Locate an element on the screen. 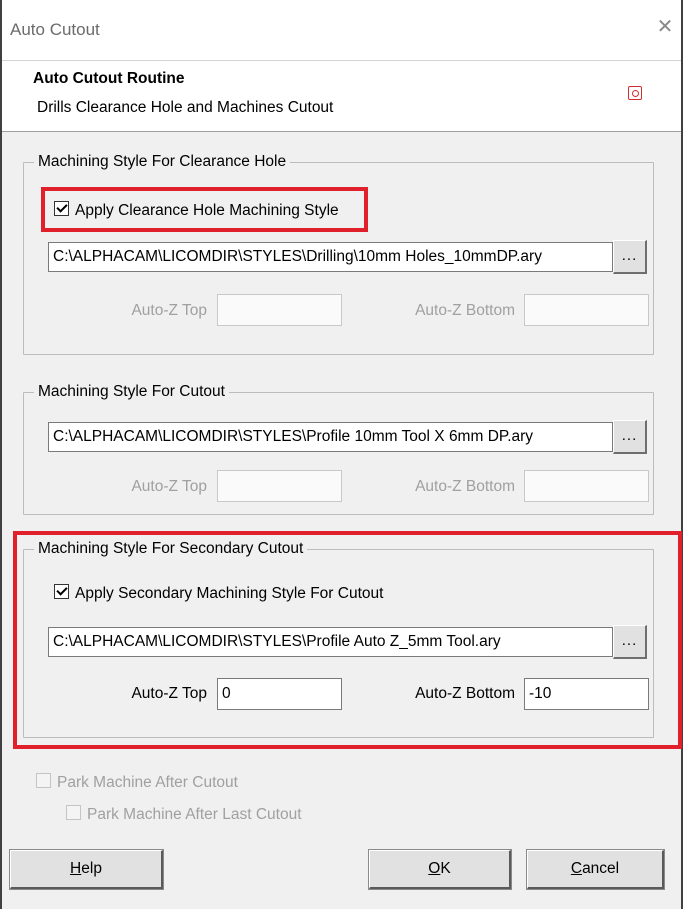 The height and width of the screenshot is (909, 683). clearance-autoz-bottom-label: Auto-Z Bottom is located at coordinates (465, 310).